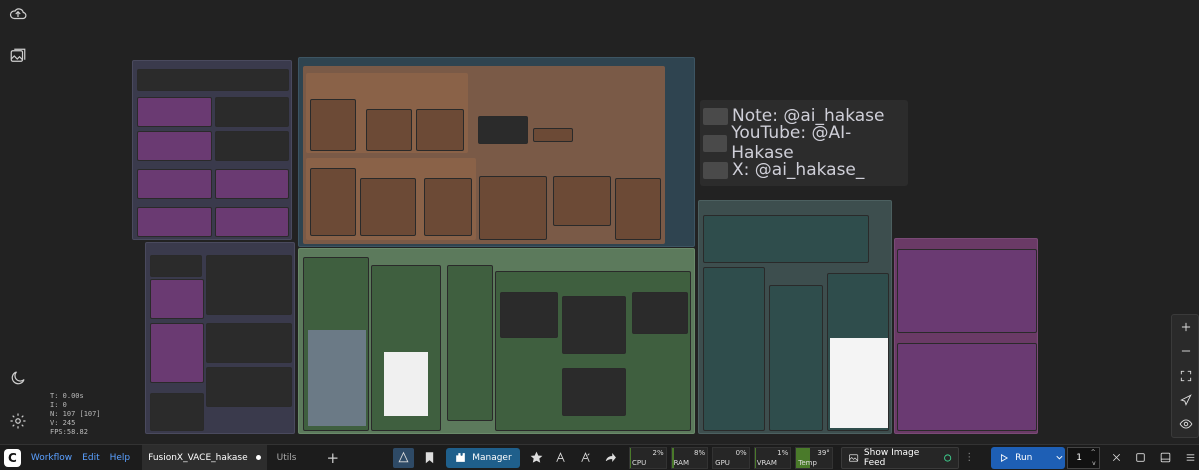 The image size is (1199, 470). I want to click on cancel-icon, so click(1116, 458).